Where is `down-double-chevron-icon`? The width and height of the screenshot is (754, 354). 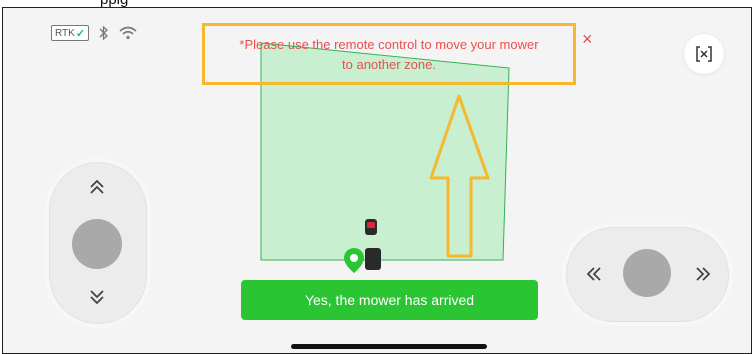
down-double-chevron-icon is located at coordinates (97, 297).